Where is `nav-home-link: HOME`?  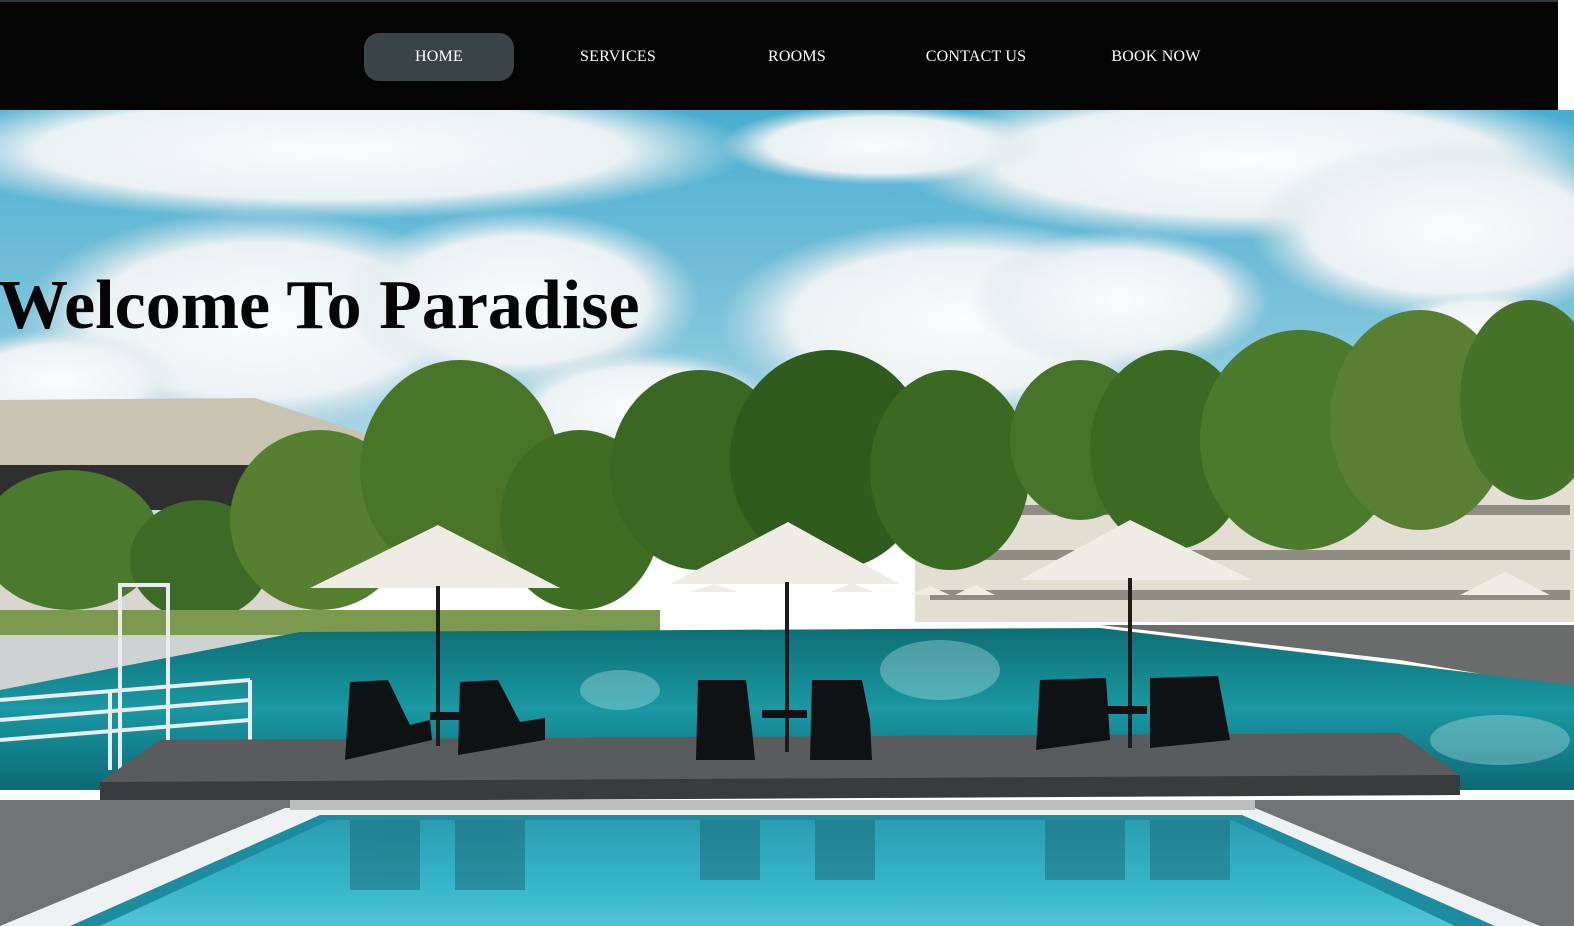
nav-home-link: HOME is located at coordinates (439, 57).